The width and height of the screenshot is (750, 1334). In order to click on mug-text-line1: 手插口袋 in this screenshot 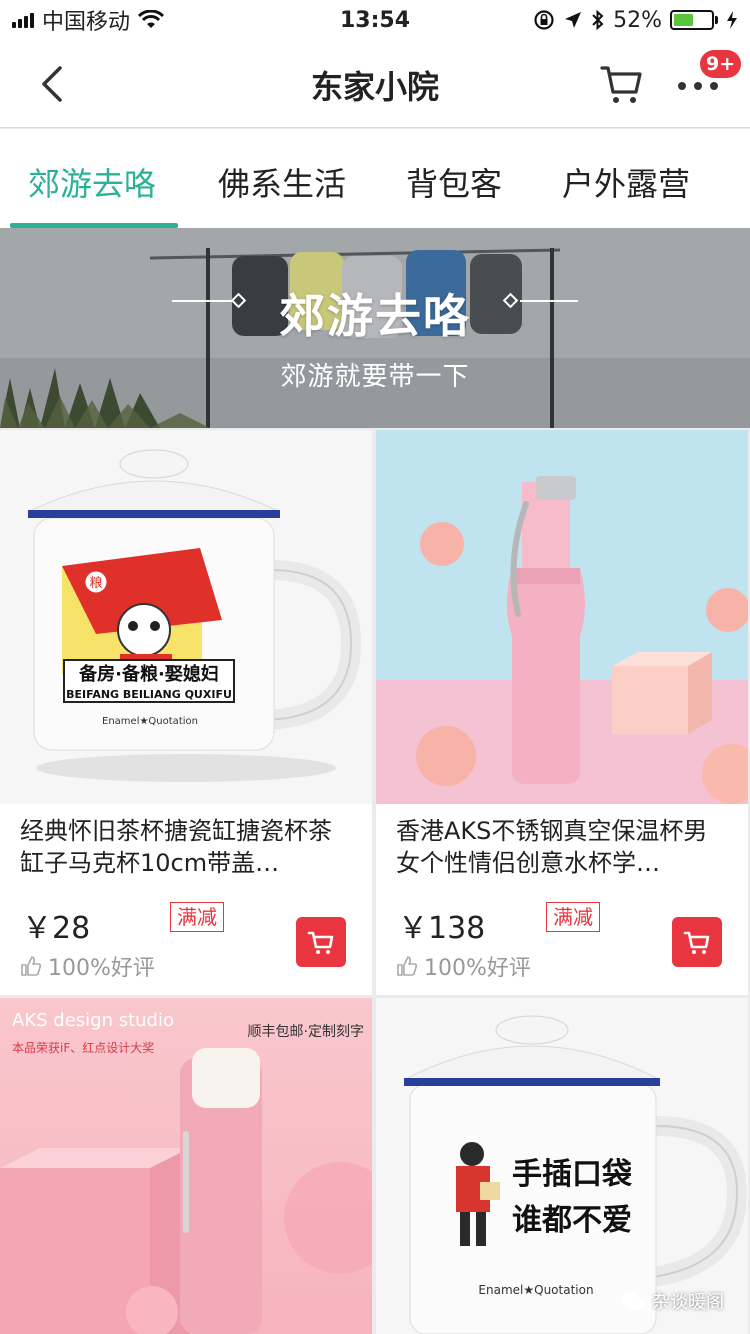, I will do `click(572, 1174)`.